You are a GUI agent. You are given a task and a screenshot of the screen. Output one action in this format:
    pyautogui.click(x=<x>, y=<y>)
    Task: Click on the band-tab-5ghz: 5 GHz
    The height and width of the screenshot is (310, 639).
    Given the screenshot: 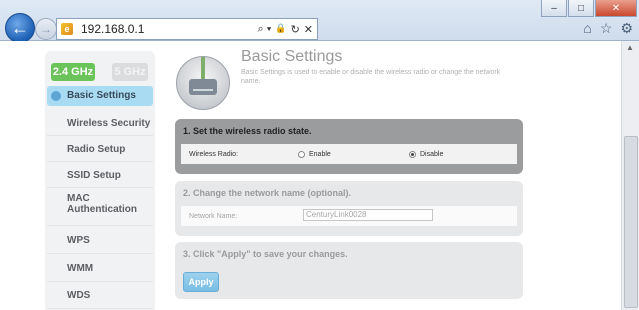 What is the action you would take?
    pyautogui.click(x=130, y=72)
    